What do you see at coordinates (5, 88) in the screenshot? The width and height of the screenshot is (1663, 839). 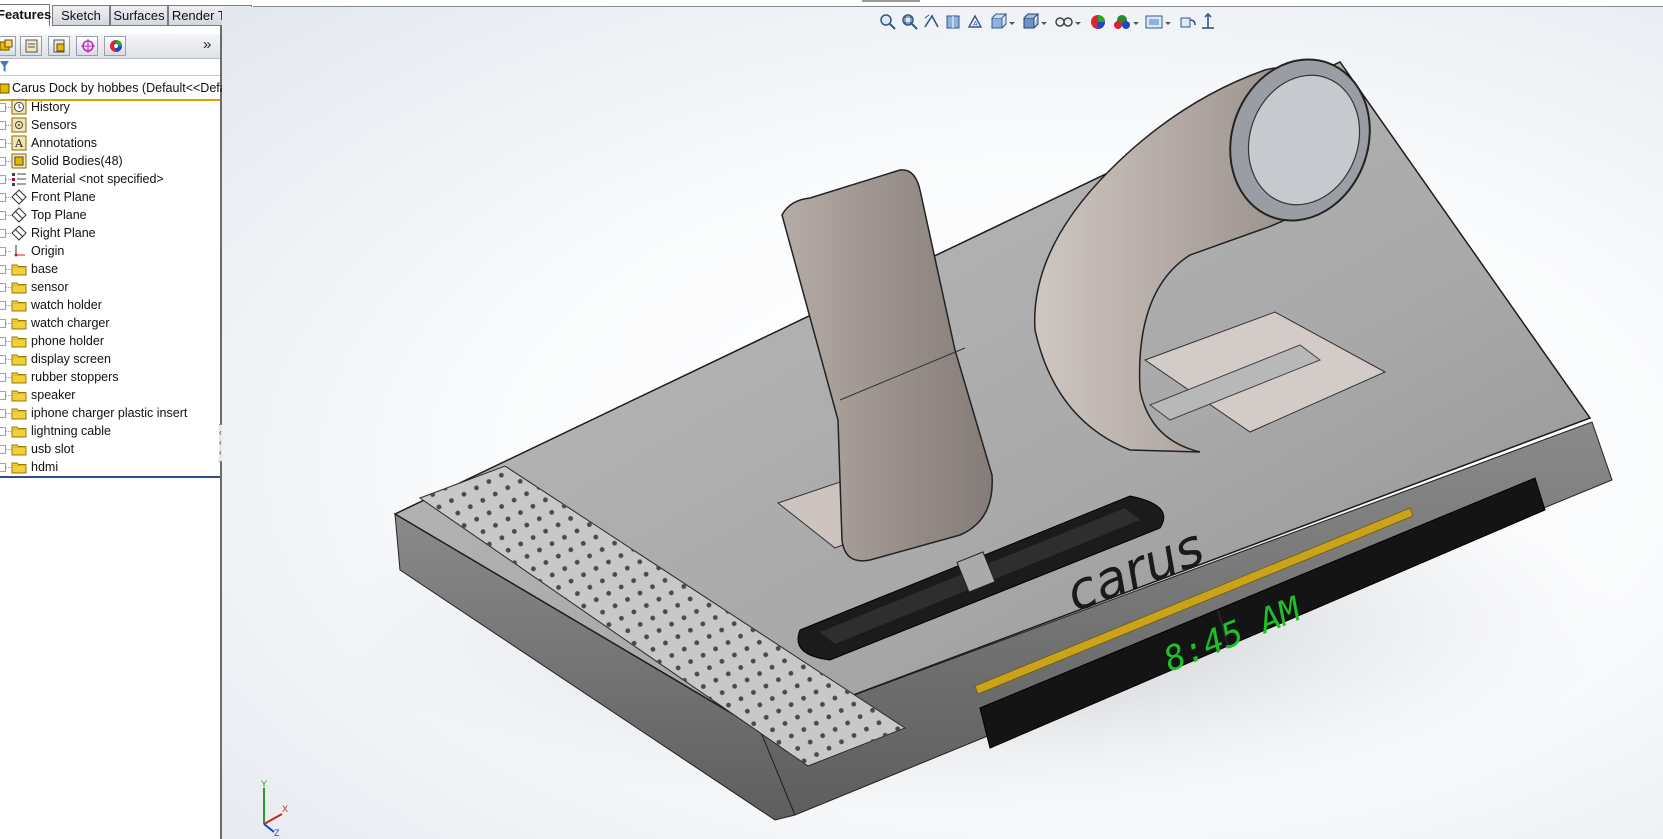 I see `part-icon` at bounding box center [5, 88].